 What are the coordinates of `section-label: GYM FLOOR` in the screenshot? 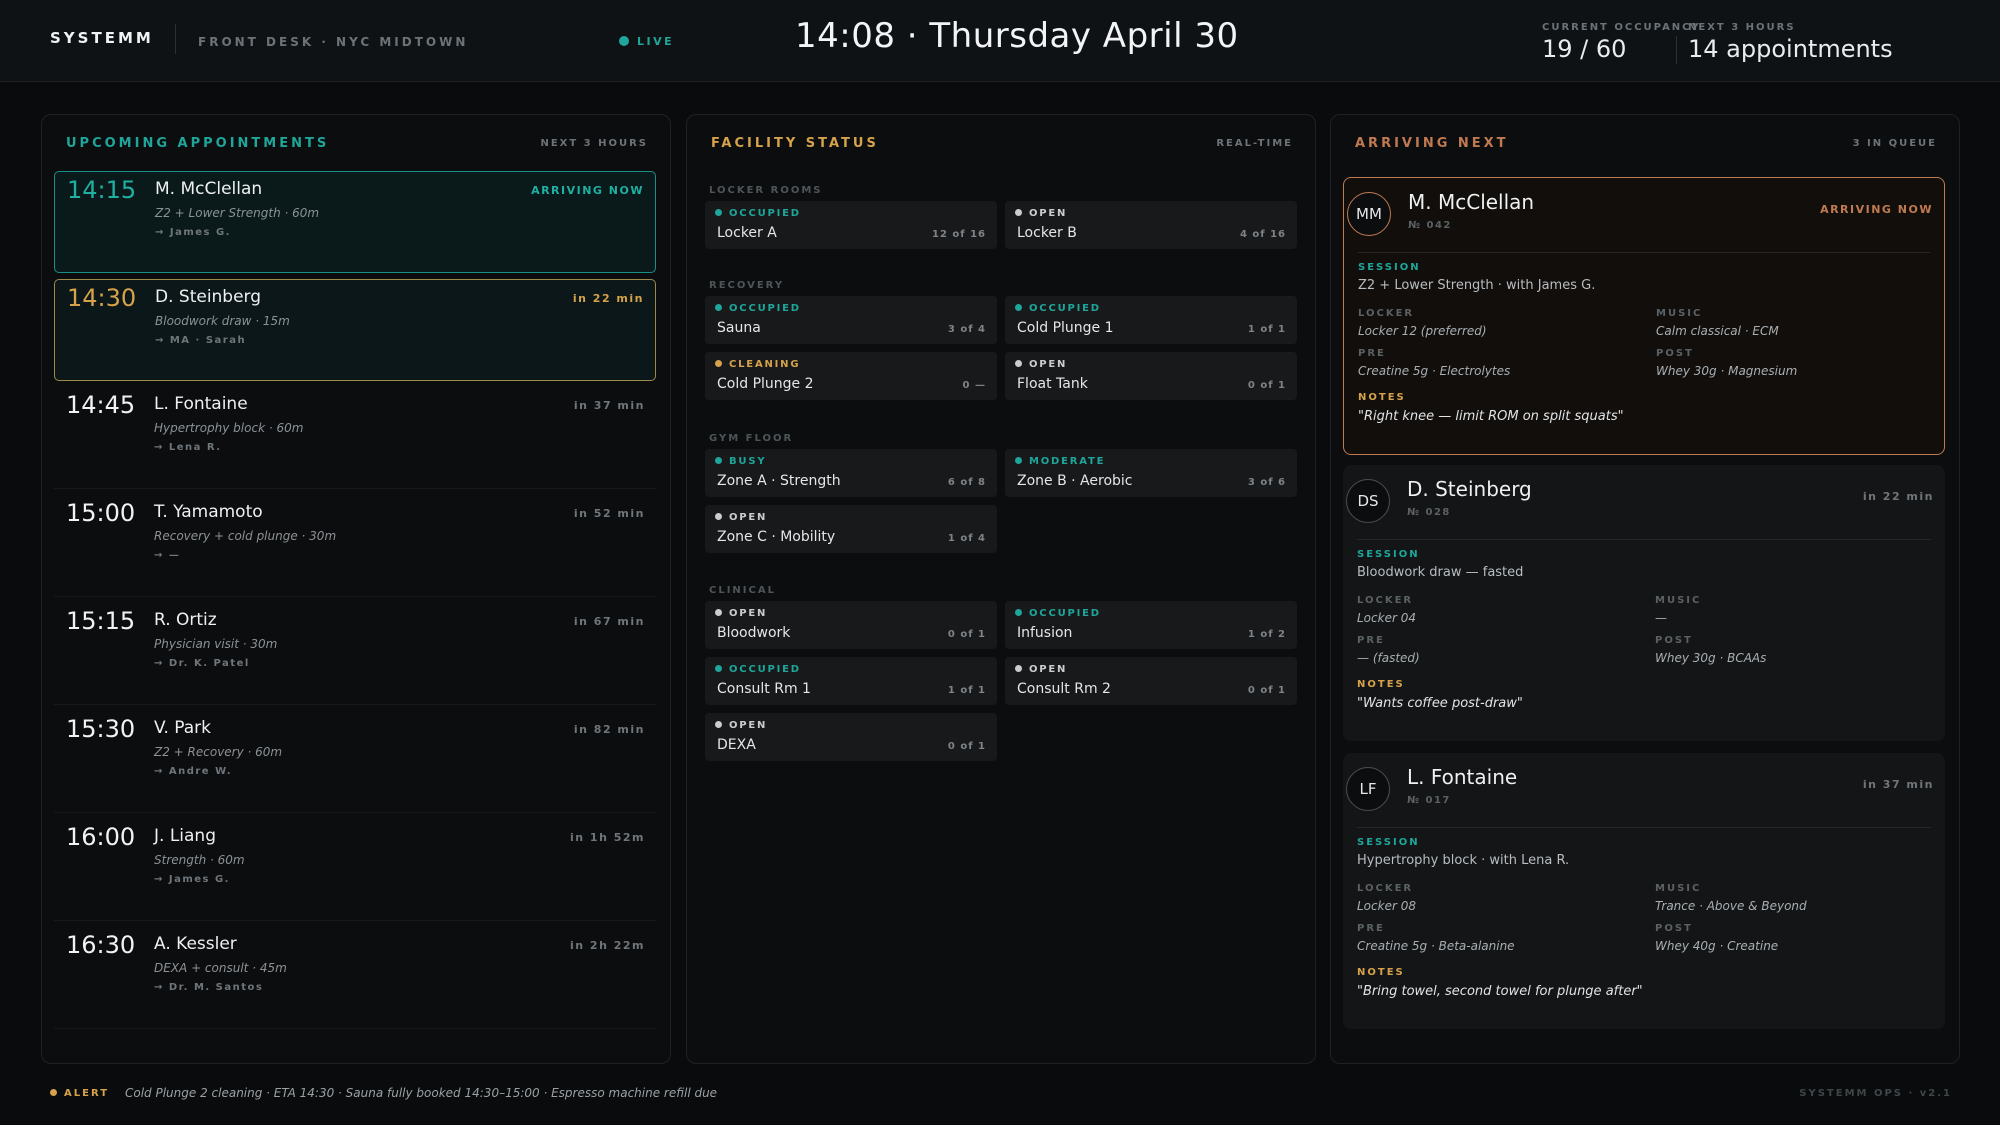 It's located at (751, 438).